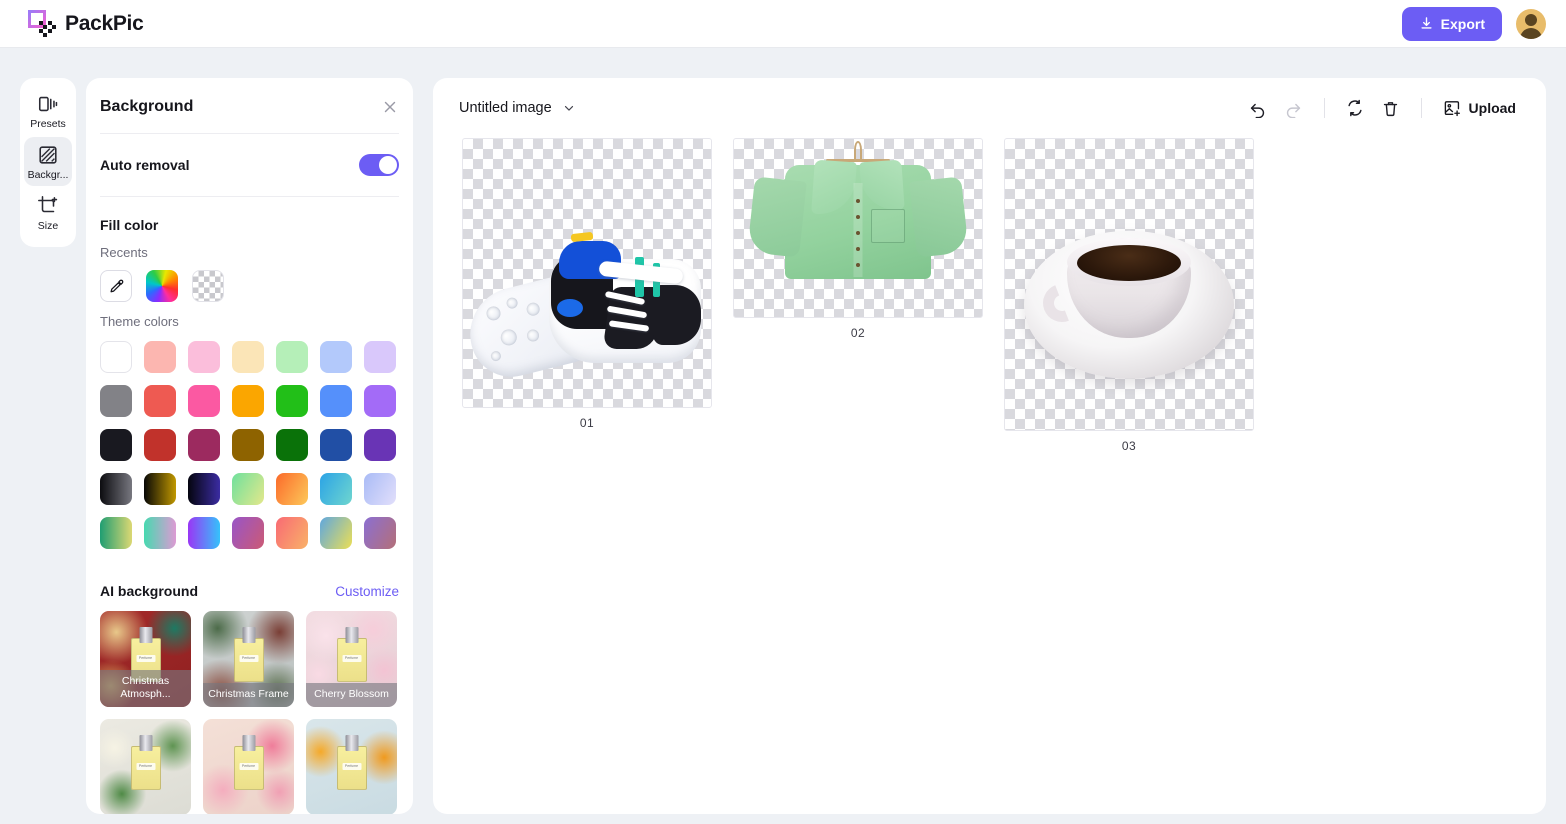 The width and height of the screenshot is (1566, 824). Describe the element at coordinates (380, 489) in the screenshot. I see `gradient-lilac-pale` at that location.